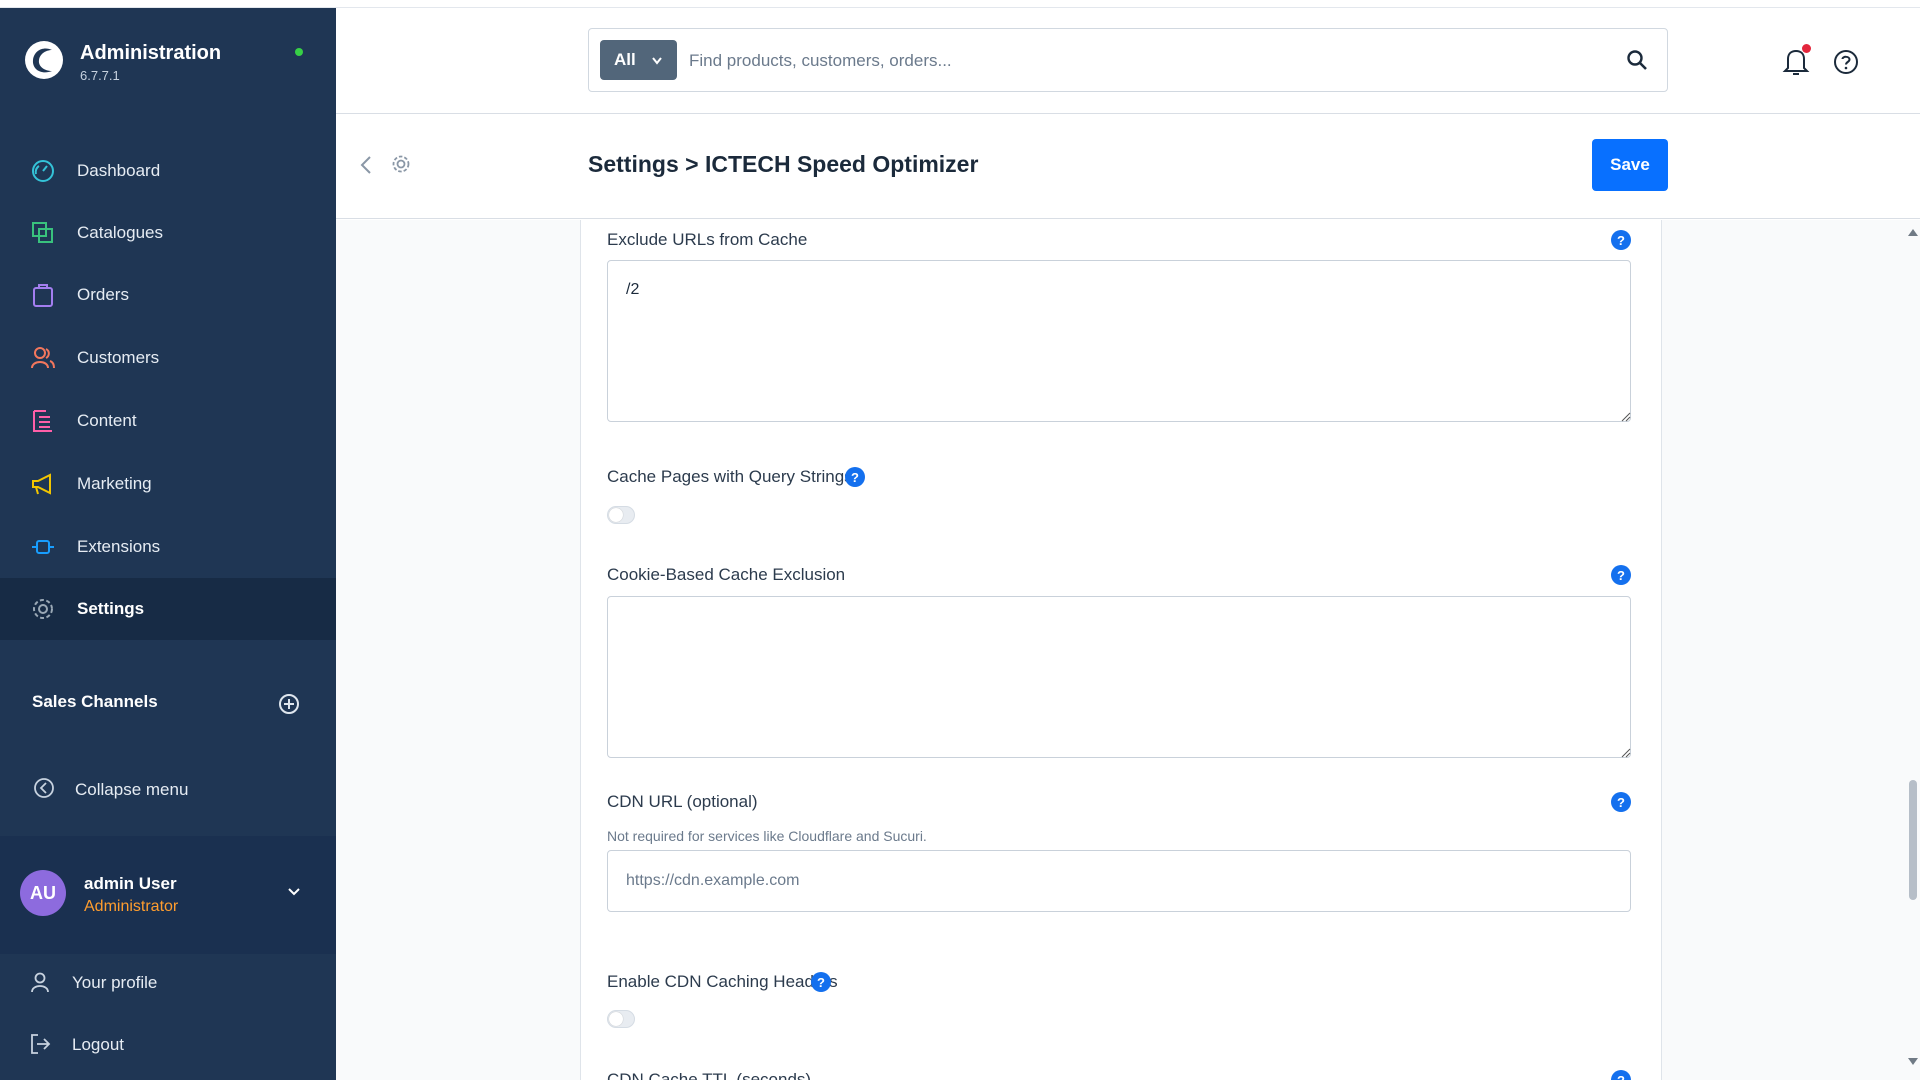  What do you see at coordinates (168, 358) in the screenshot?
I see `sidebar-item-customers: Customers` at bounding box center [168, 358].